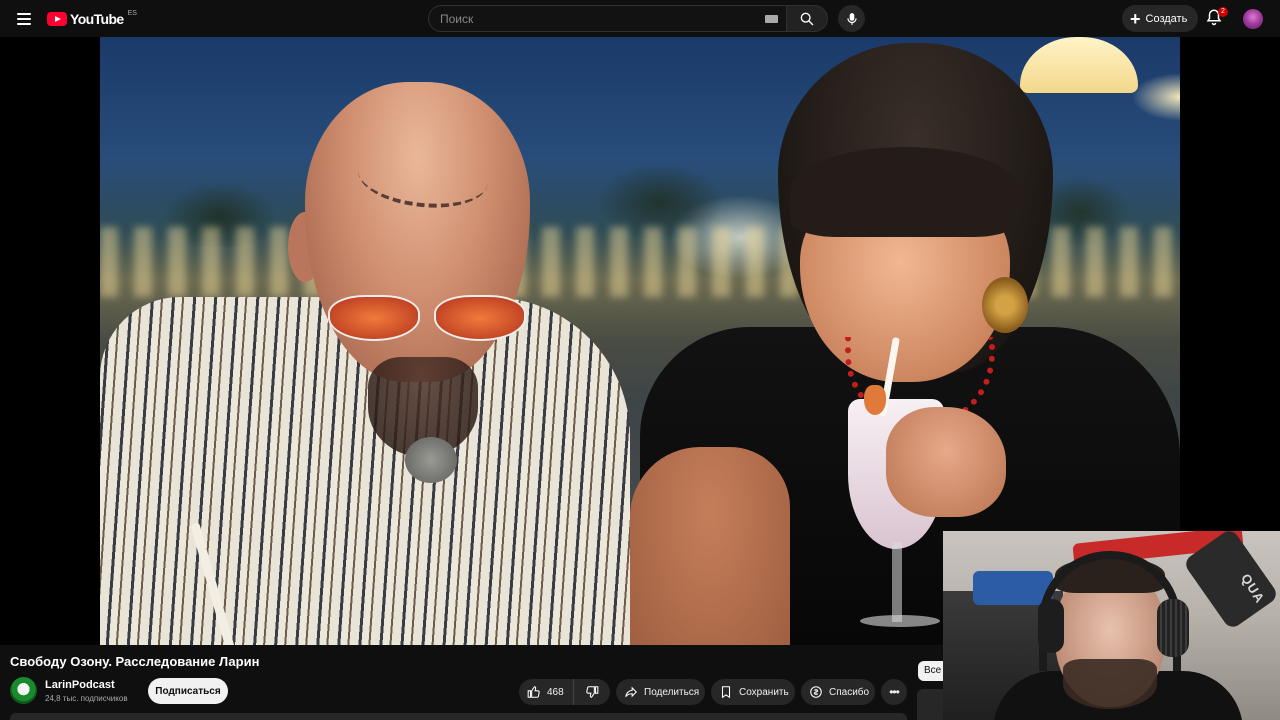  I want to click on top-bar: YouTube ES + Создать 2, so click(640, 18).